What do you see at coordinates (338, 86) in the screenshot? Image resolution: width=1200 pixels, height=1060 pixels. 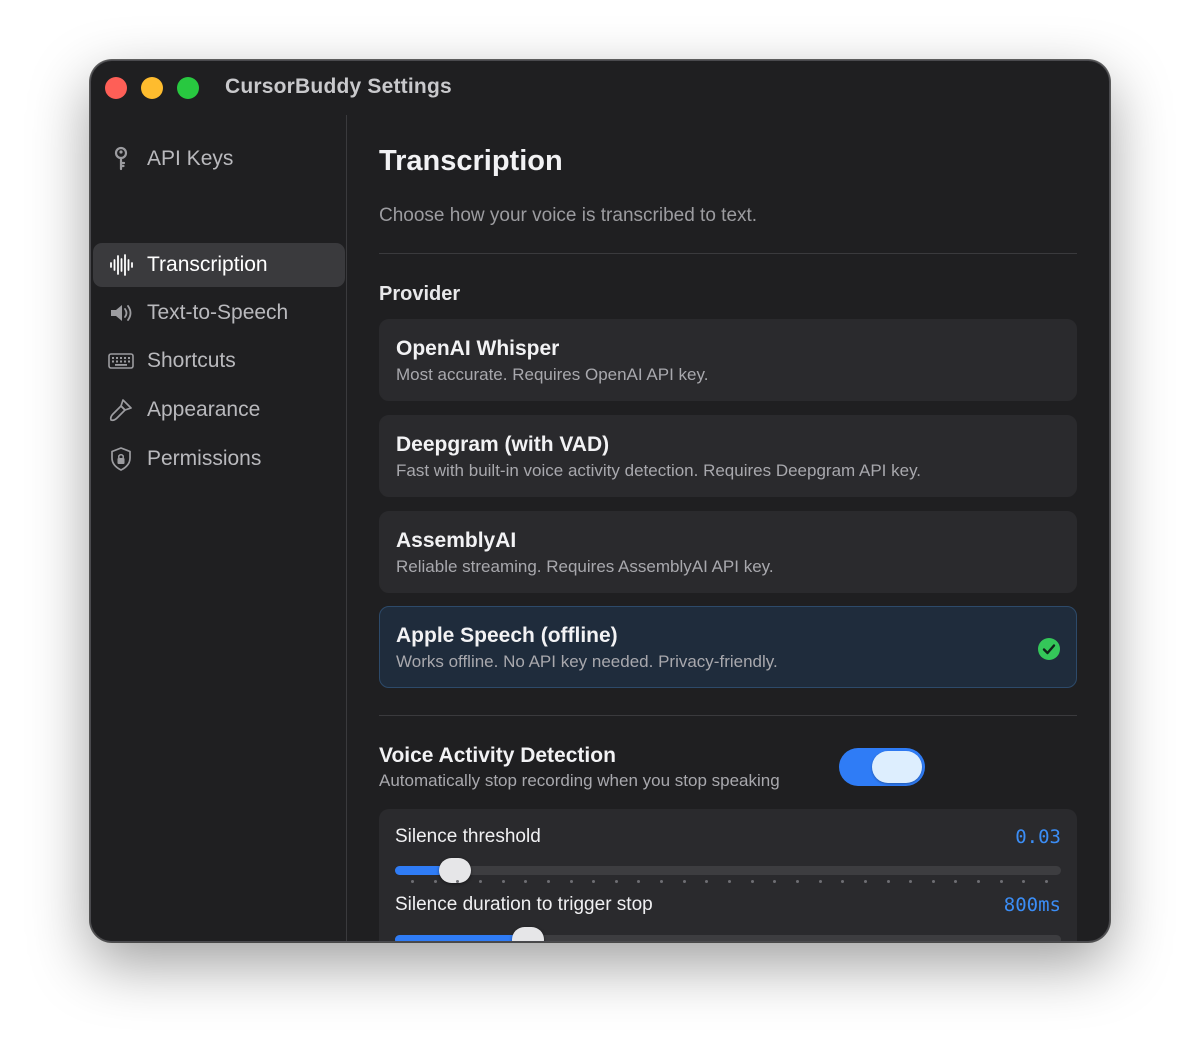 I see `window-title: CursorBuddy Settings` at bounding box center [338, 86].